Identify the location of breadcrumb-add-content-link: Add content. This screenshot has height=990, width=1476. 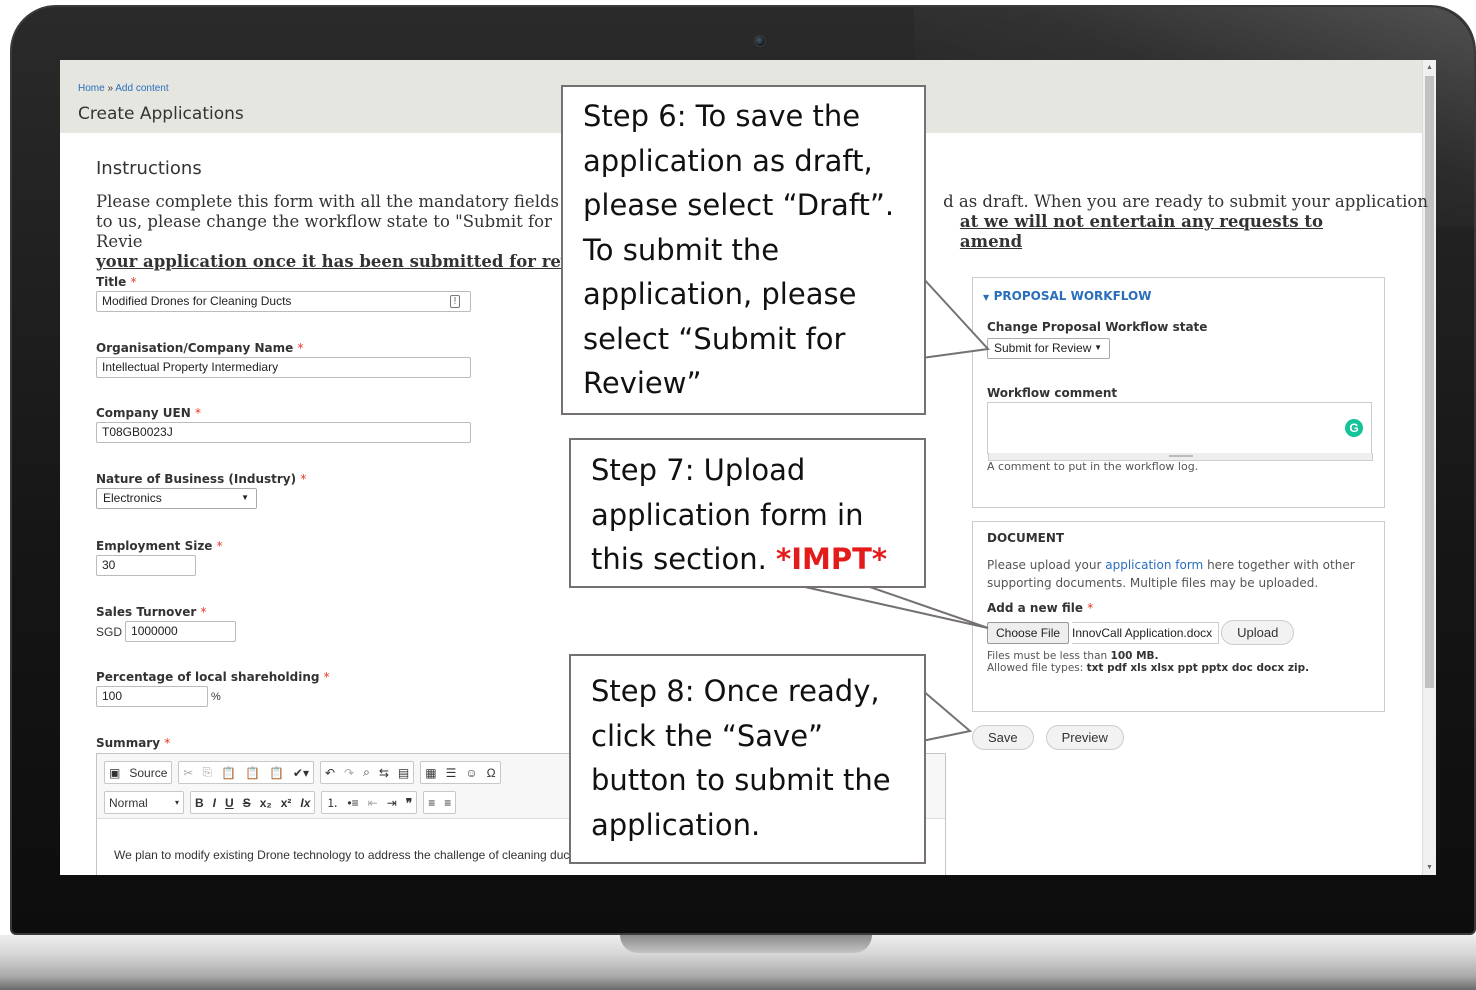
(141, 88).